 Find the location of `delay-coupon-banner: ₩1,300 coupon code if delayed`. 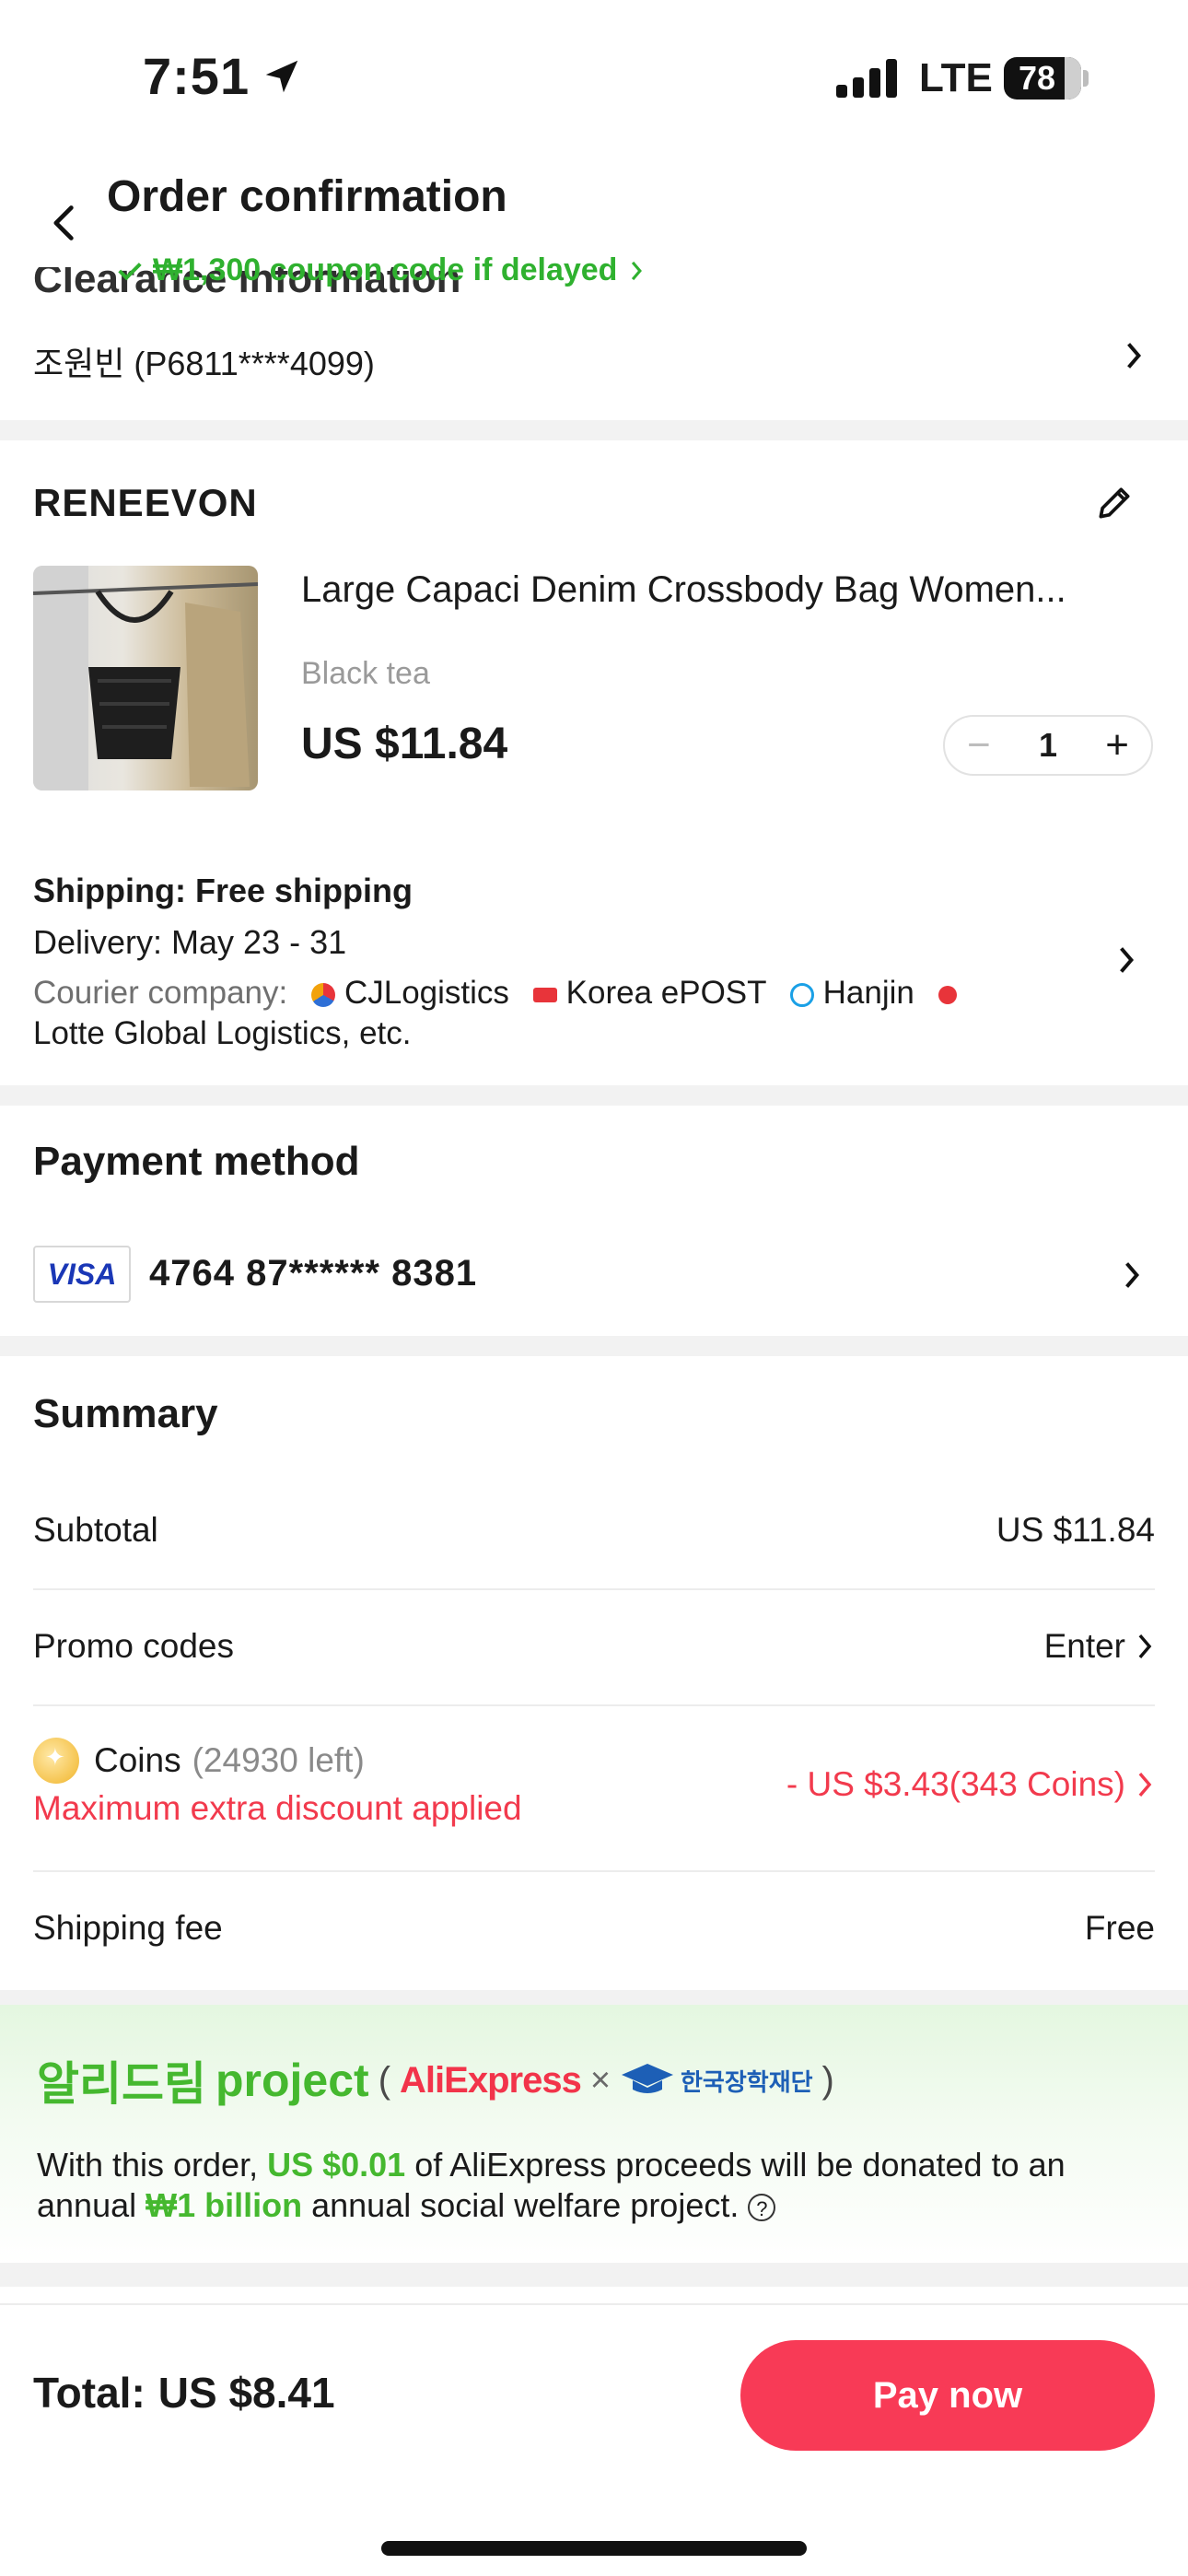

delay-coupon-banner: ₩1,300 coupon code if delayed is located at coordinates (381, 270).